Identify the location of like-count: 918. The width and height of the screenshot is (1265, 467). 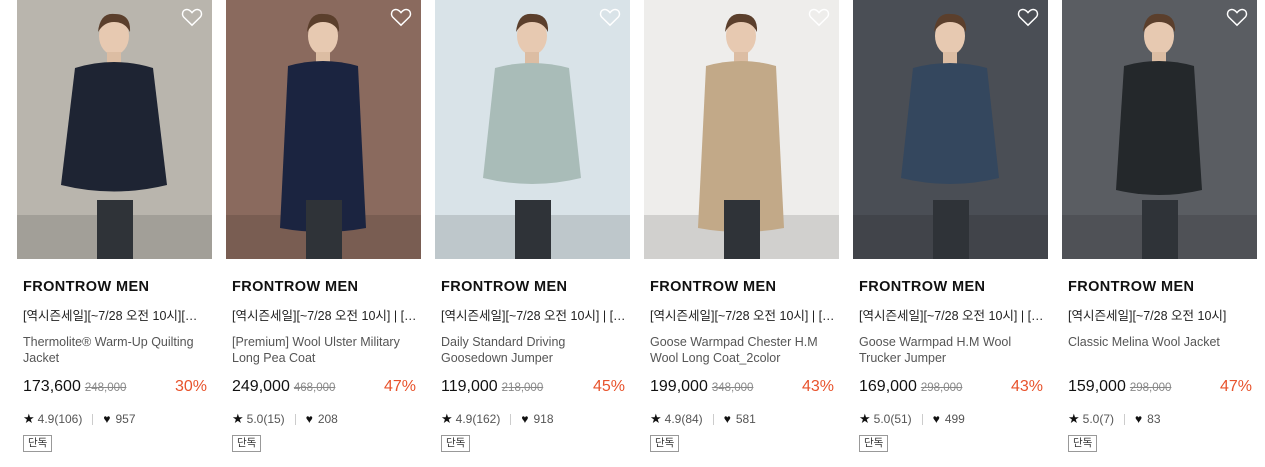
(543, 419).